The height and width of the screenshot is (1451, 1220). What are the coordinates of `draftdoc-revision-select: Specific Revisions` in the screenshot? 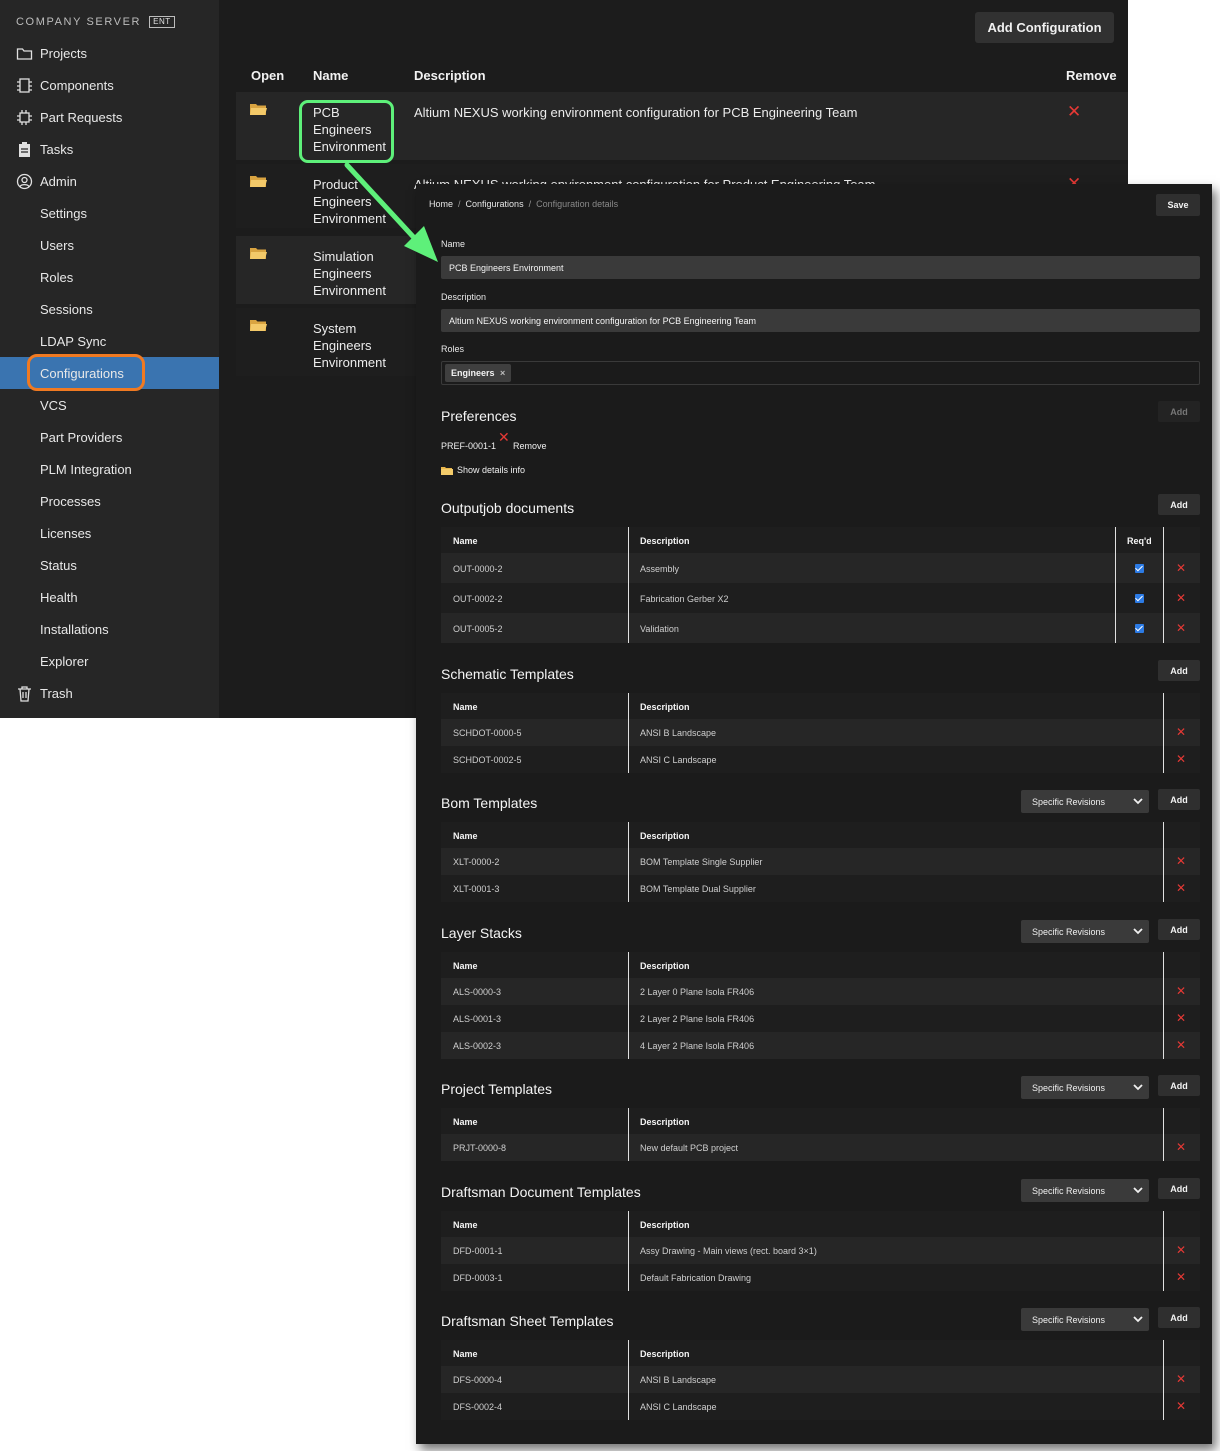 It's located at (1085, 1190).